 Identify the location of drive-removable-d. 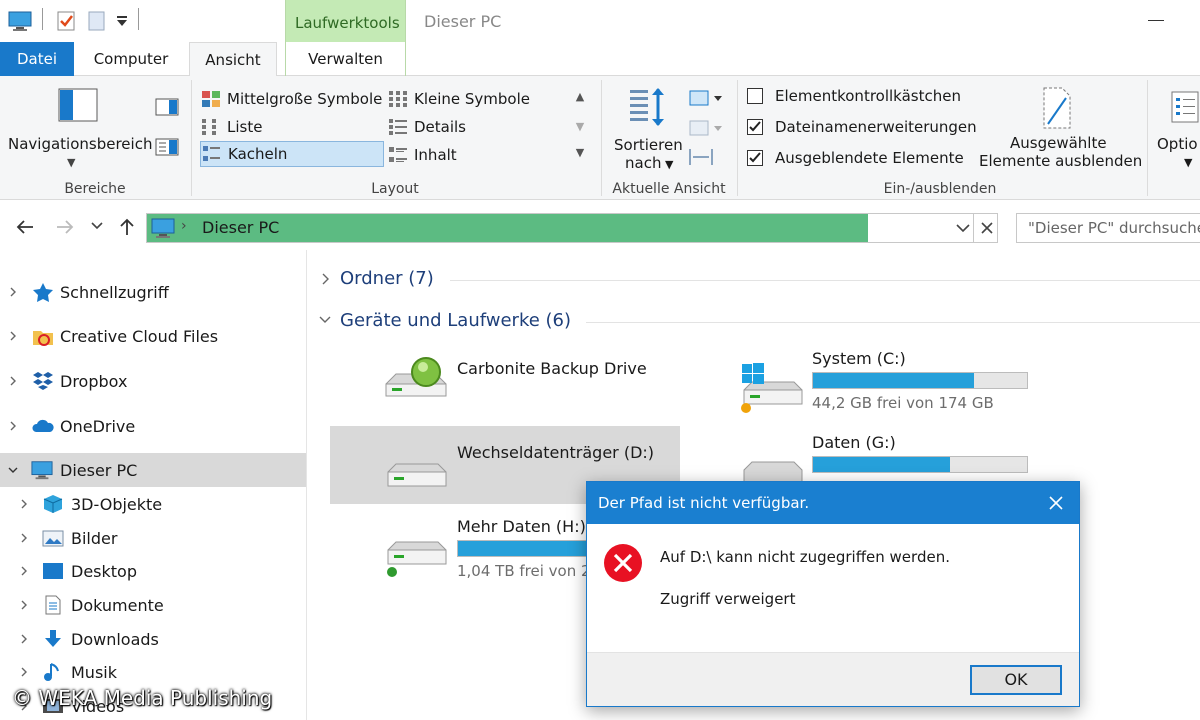
(417, 480).